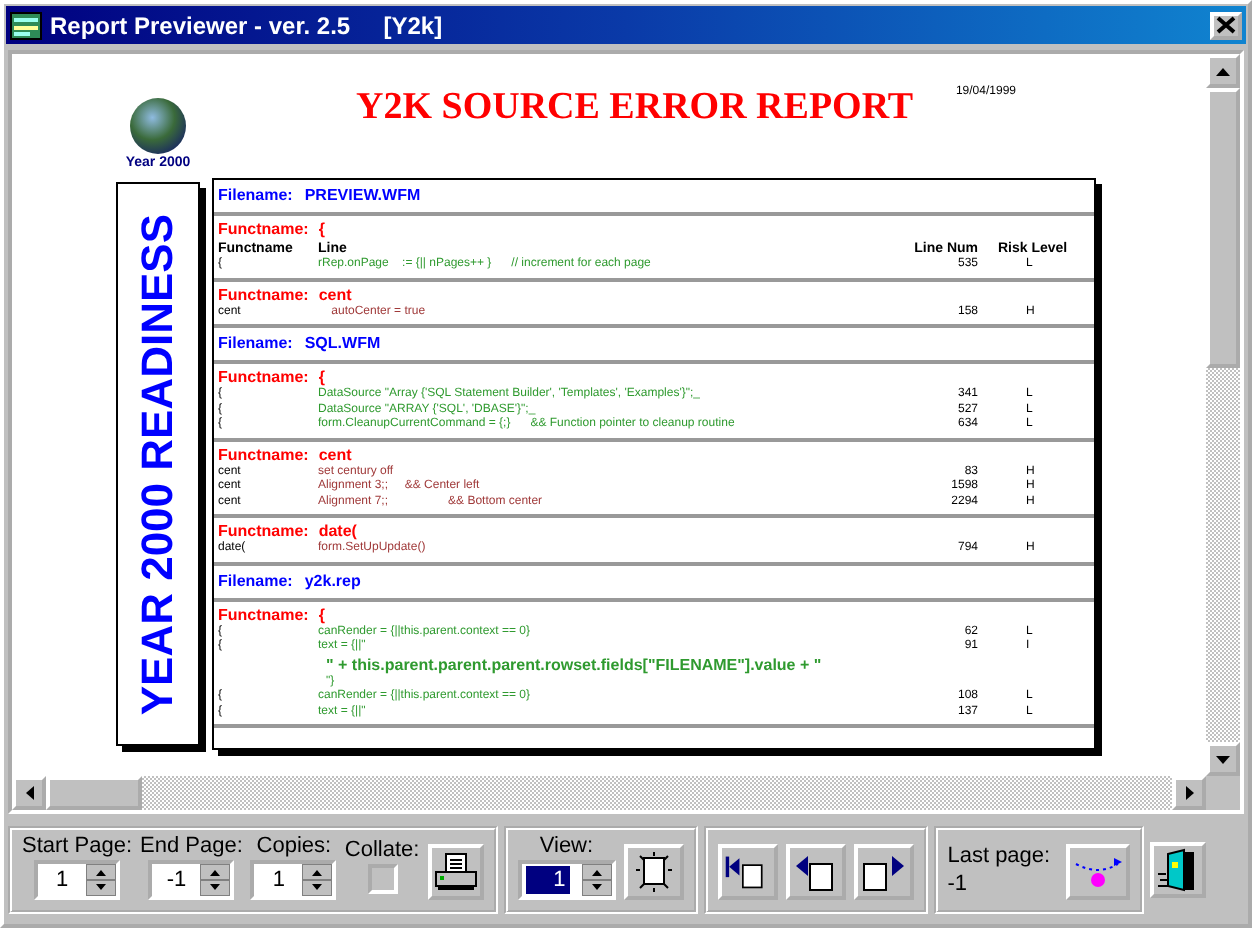 Image resolution: width=1252 pixels, height=928 pixels. Describe the element at coordinates (958, 883) in the screenshot. I see `last-page-value: -1` at that location.